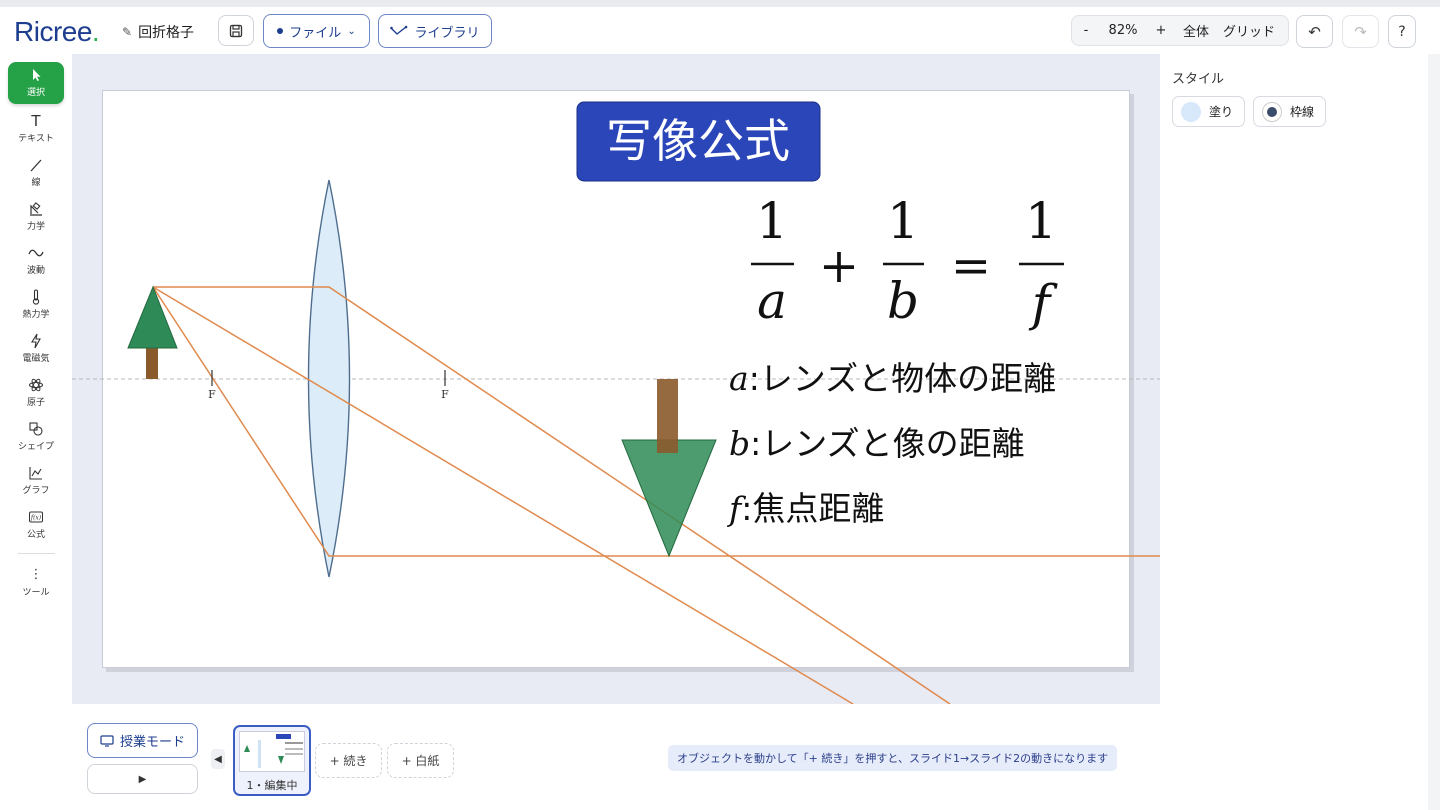 This screenshot has height=810, width=1440. I want to click on thumbnail-preview, so click(272, 751).